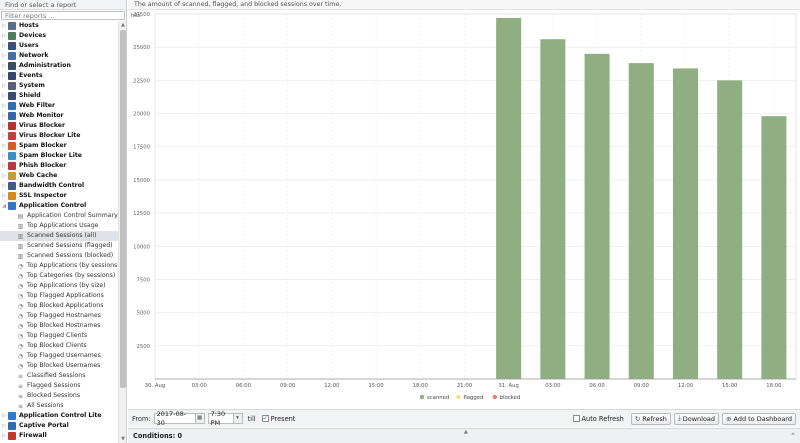  I want to click on report-item-top-flagged-usernames: ◔ Top Flagged Usernames, so click(59, 356).